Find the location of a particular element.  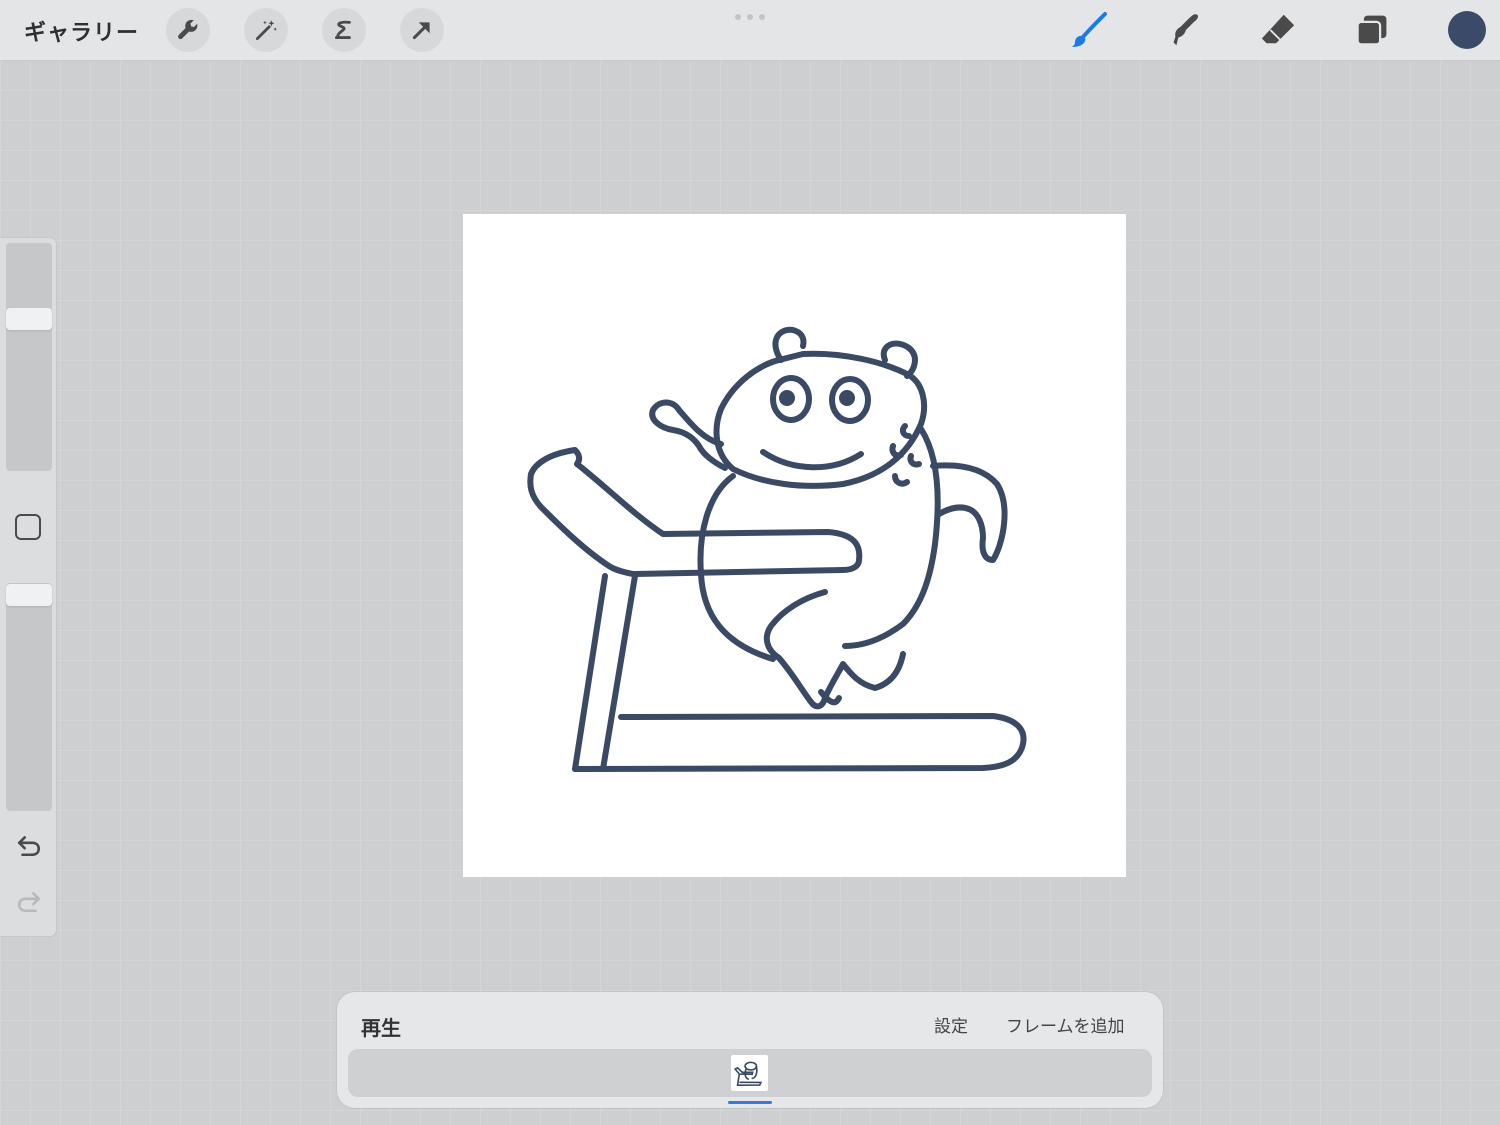

layers-icon is located at coordinates (1371, 30).